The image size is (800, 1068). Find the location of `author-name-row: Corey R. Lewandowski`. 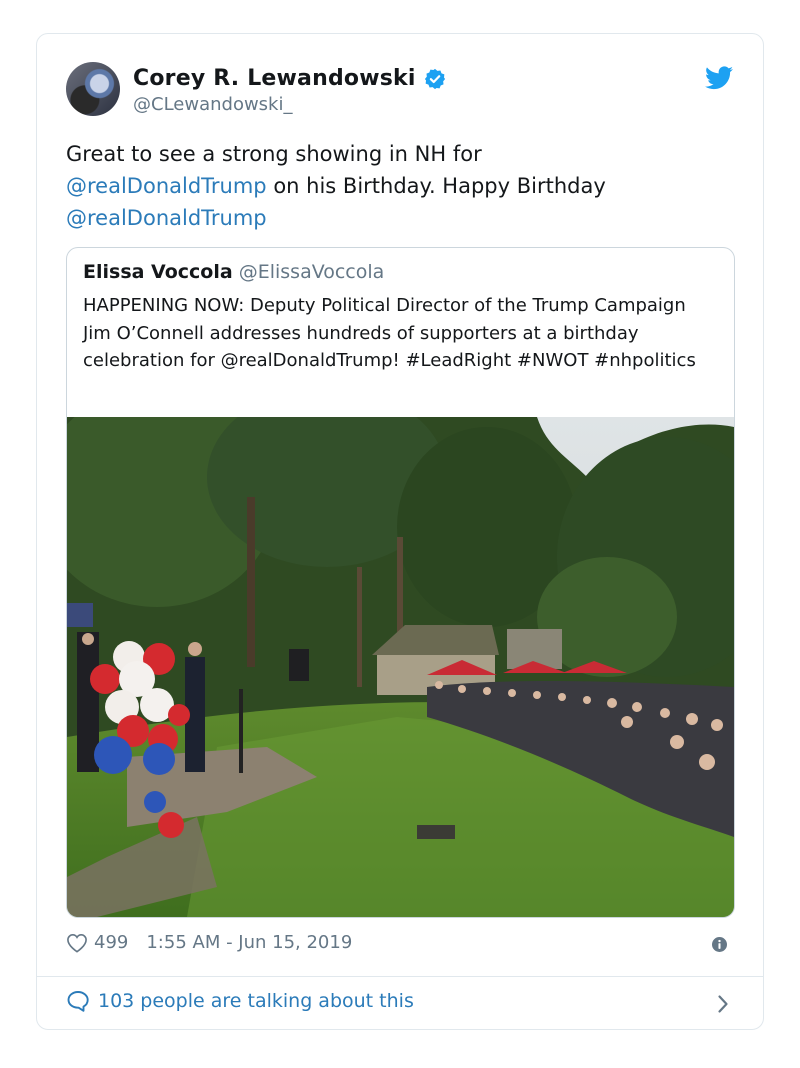

author-name-row: Corey R. Lewandowski is located at coordinates (289, 78).